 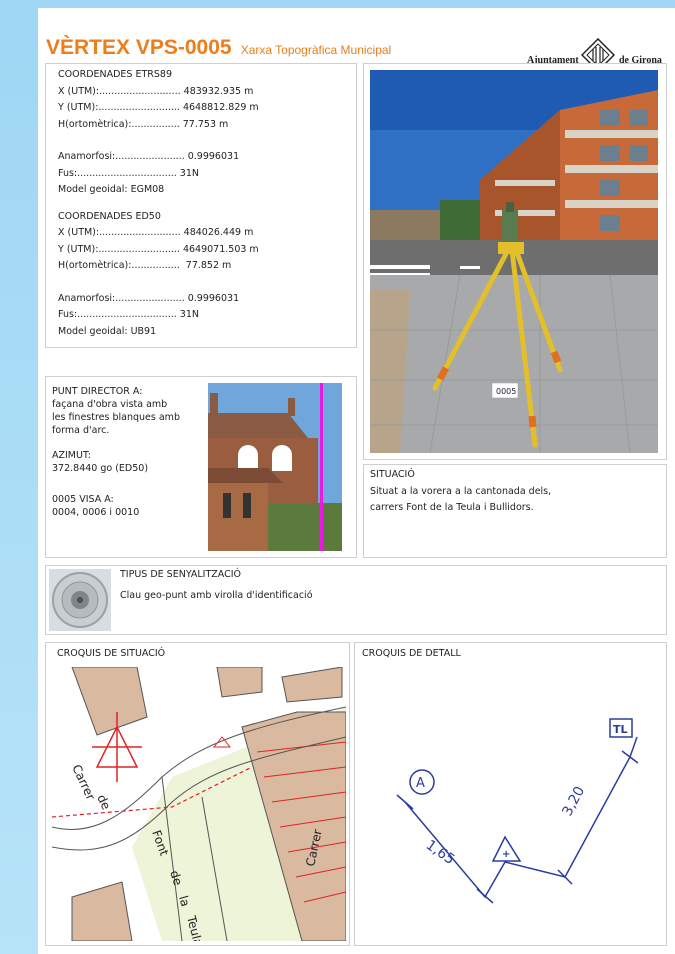 I want to click on situacio-title: SITUACIÓ, so click(x=392, y=474).